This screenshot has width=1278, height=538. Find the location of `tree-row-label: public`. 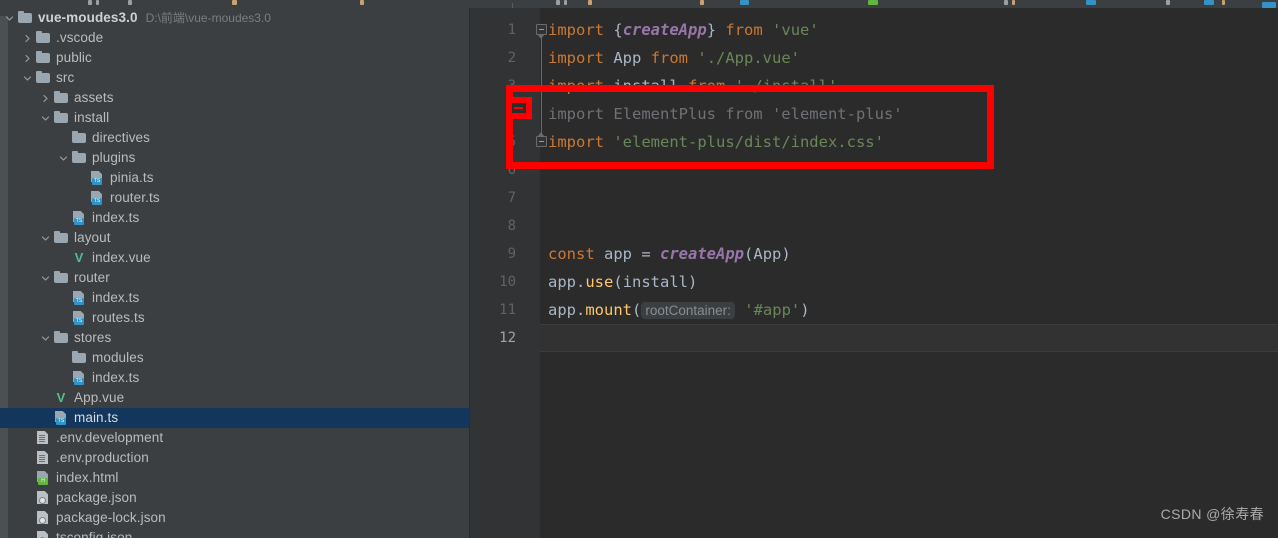

tree-row-label: public is located at coordinates (74, 57).